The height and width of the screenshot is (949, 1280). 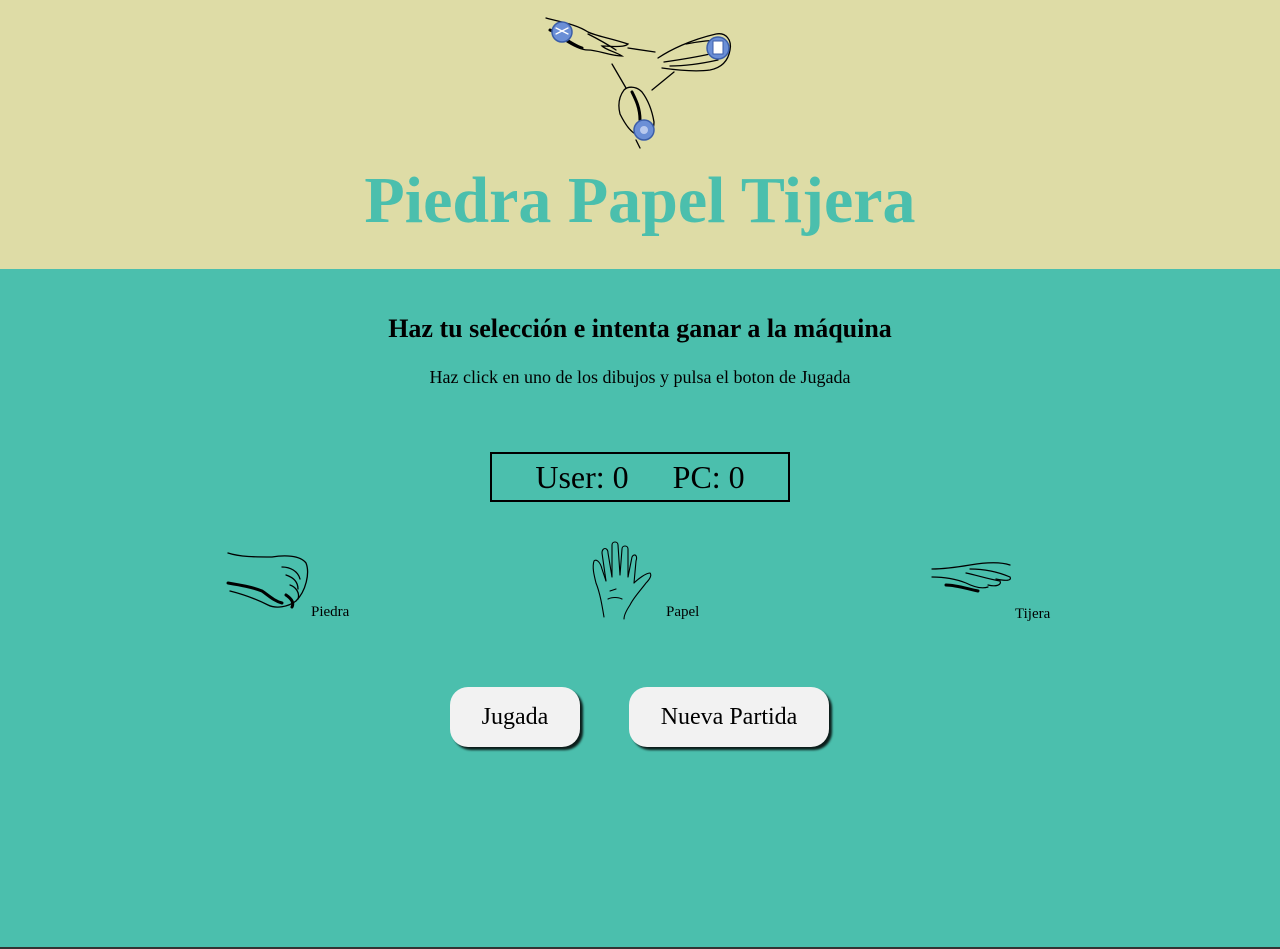 I want to click on pc-score-label: PC:, so click(x=696, y=476).